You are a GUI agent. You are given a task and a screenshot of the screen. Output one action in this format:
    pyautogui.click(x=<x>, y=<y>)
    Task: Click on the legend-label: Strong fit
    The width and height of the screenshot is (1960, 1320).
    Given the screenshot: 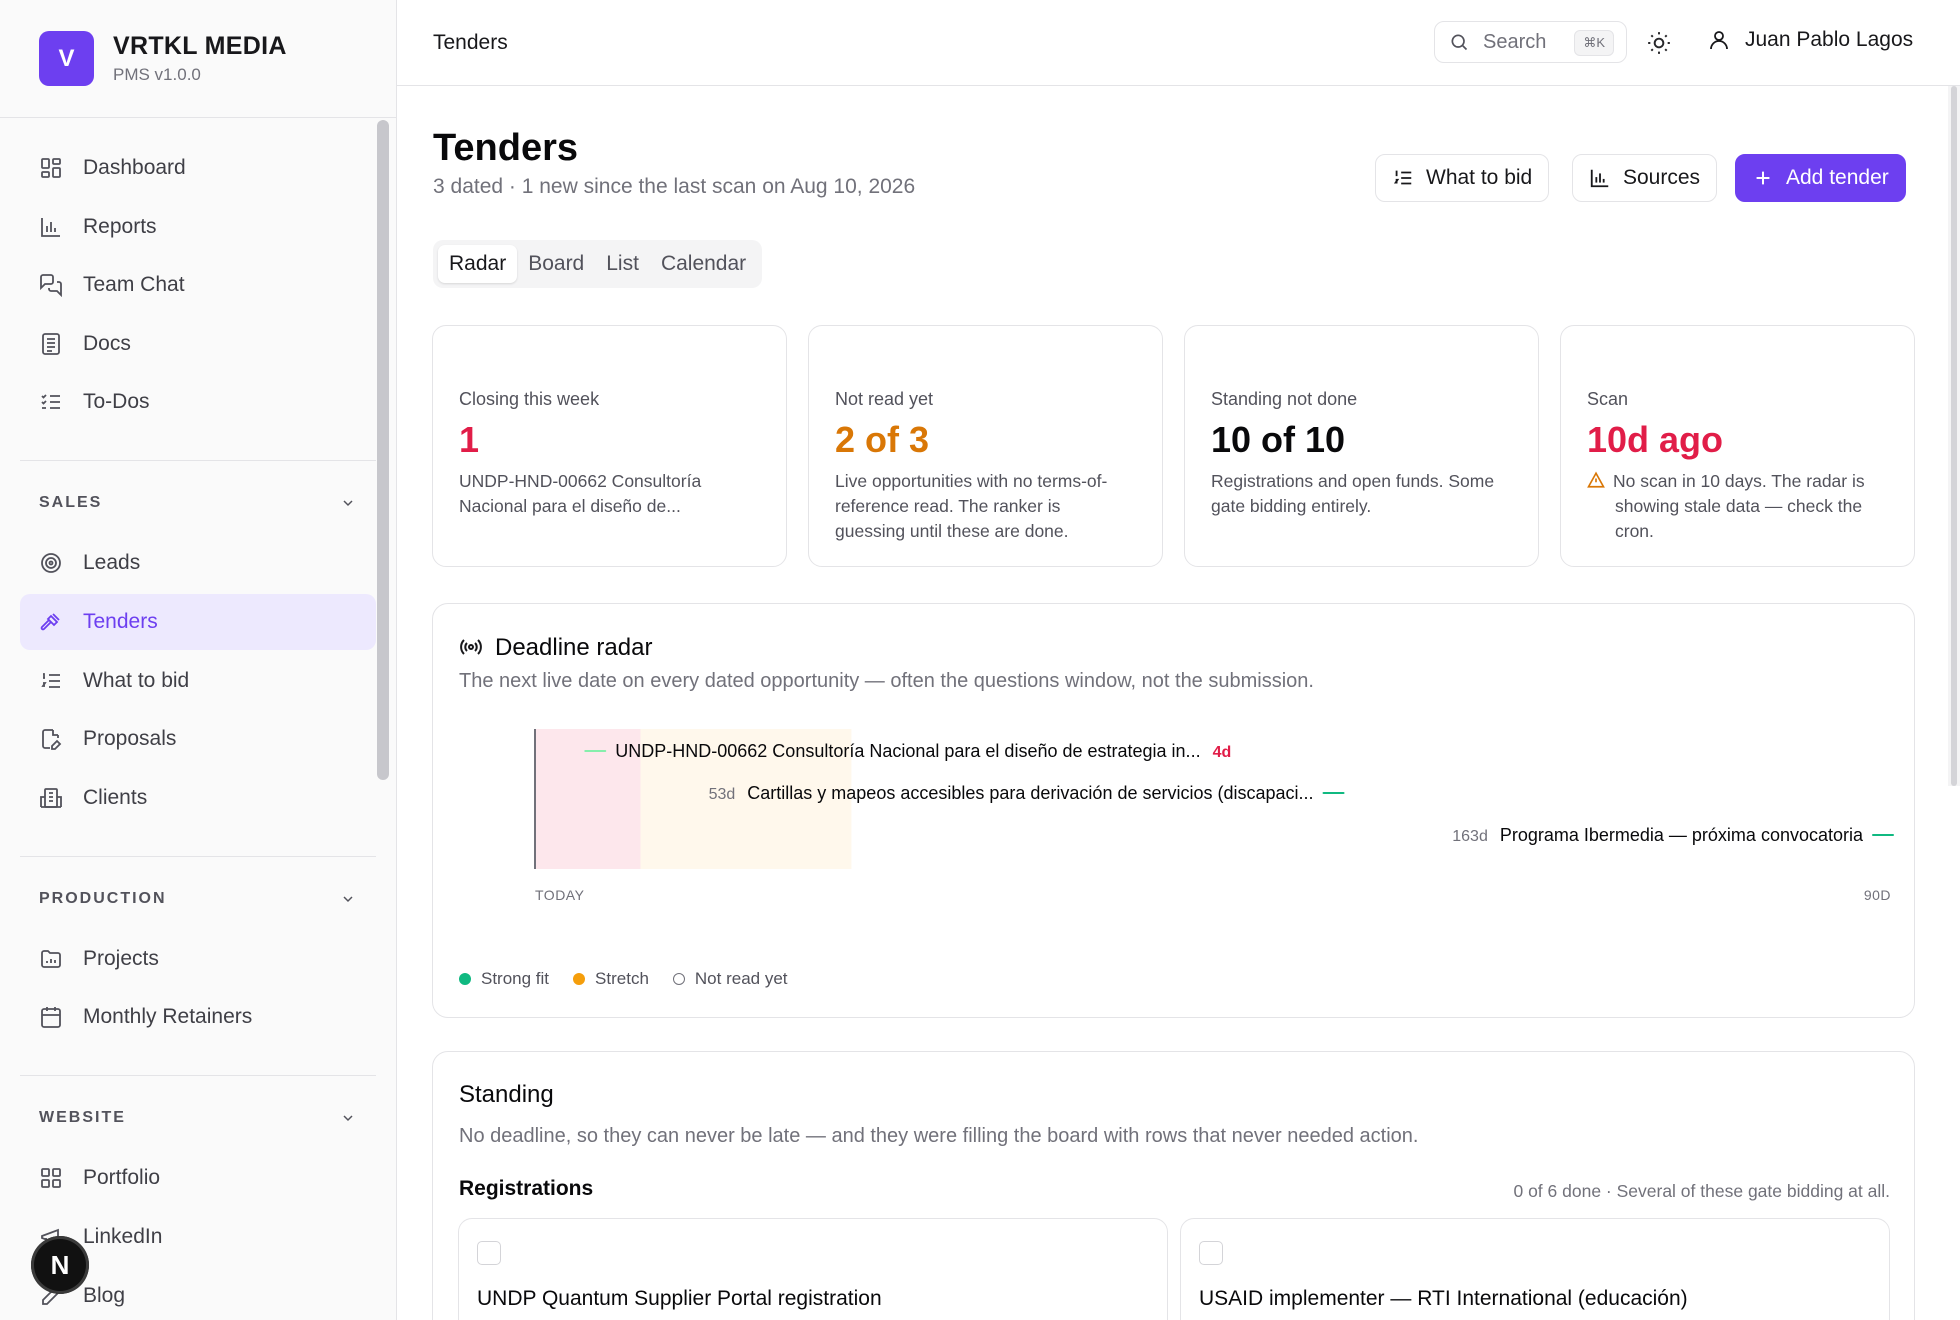 What is the action you would take?
    pyautogui.click(x=515, y=978)
    